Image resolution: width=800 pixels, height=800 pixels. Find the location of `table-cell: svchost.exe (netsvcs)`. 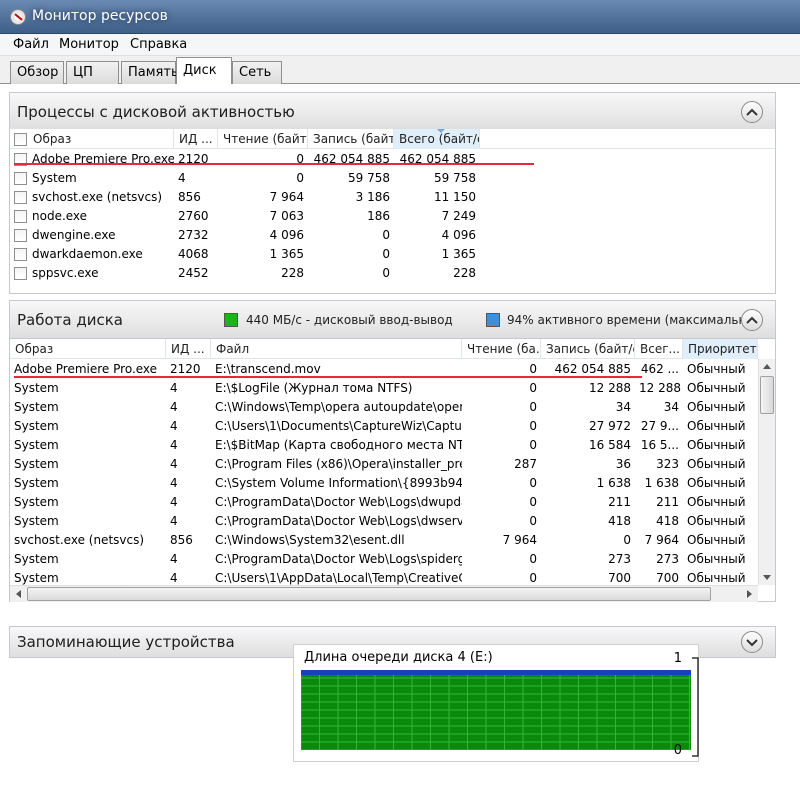

table-cell: svchost.exe (netsvcs) is located at coordinates (97, 197).